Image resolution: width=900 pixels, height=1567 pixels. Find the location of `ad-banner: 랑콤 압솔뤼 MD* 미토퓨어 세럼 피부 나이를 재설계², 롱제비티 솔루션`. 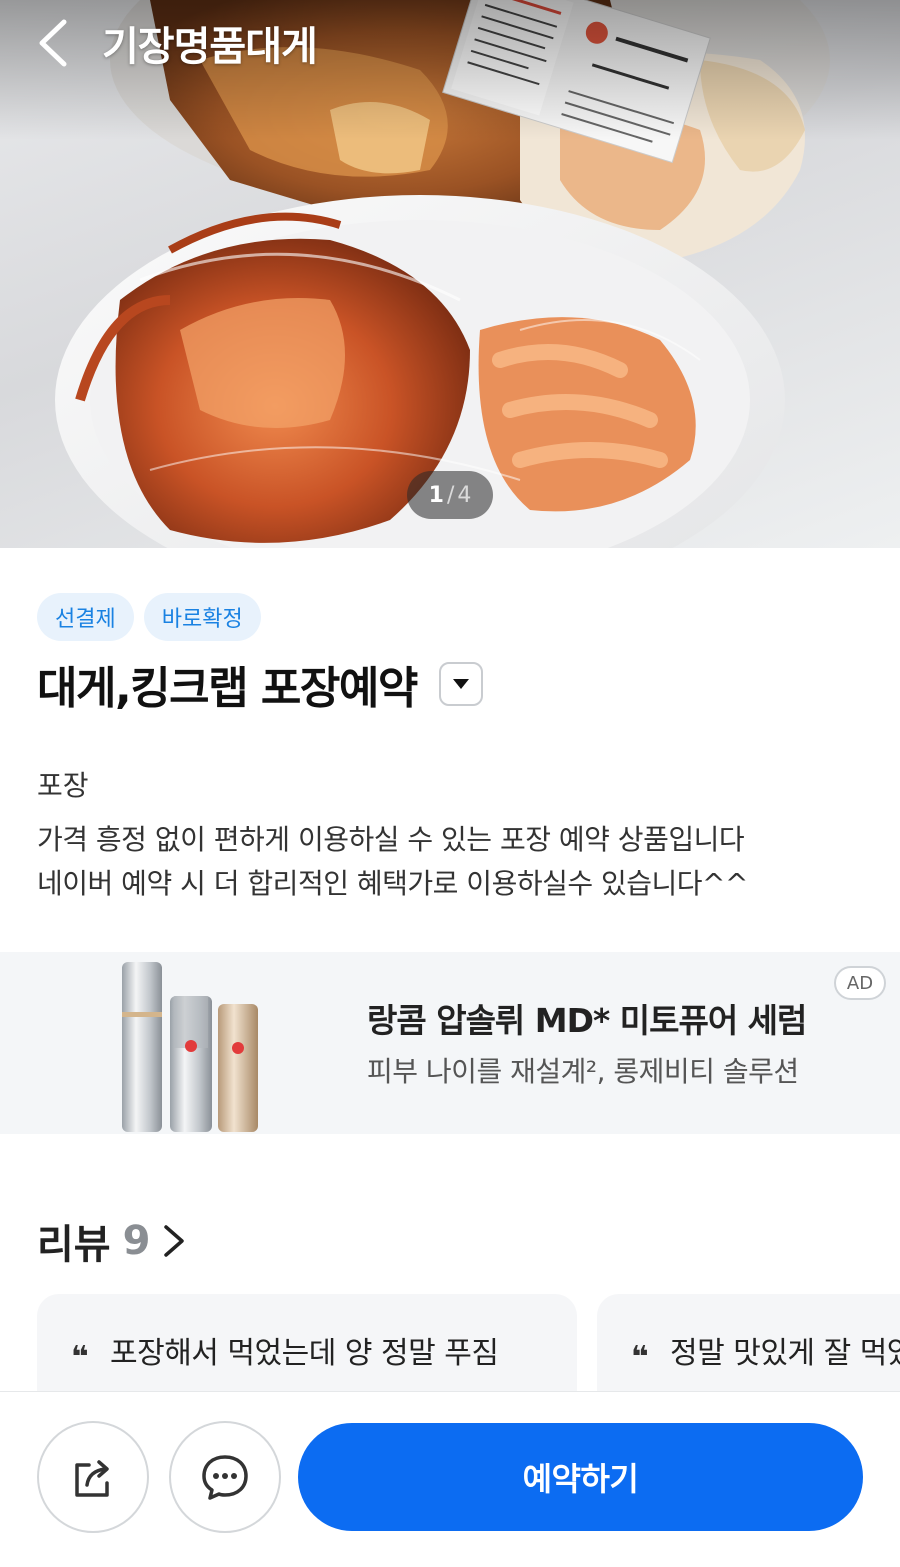

ad-banner: 랑콤 압솔뤼 MD* 미토퓨어 세럼 피부 나이를 재설계², 롱제비티 솔루션 is located at coordinates (450, 1043).